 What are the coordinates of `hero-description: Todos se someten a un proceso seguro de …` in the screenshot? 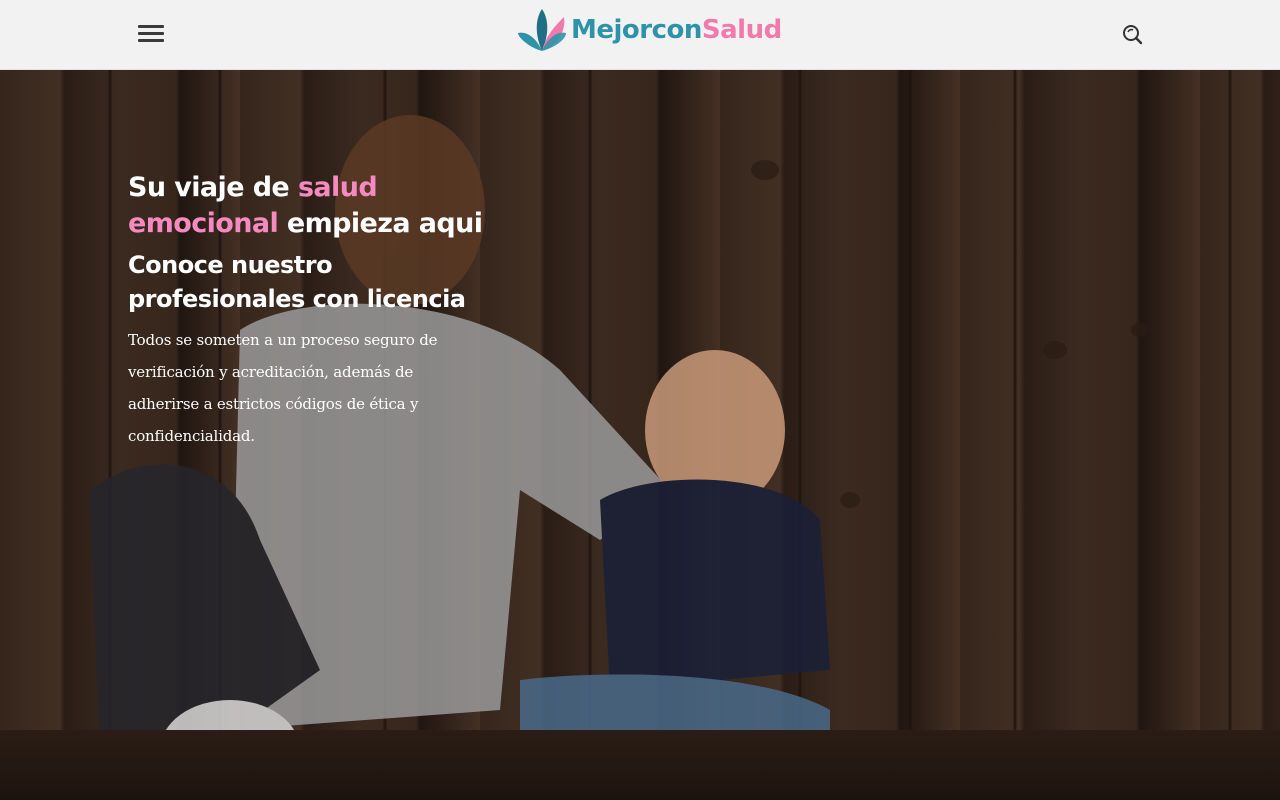 It's located at (283, 388).